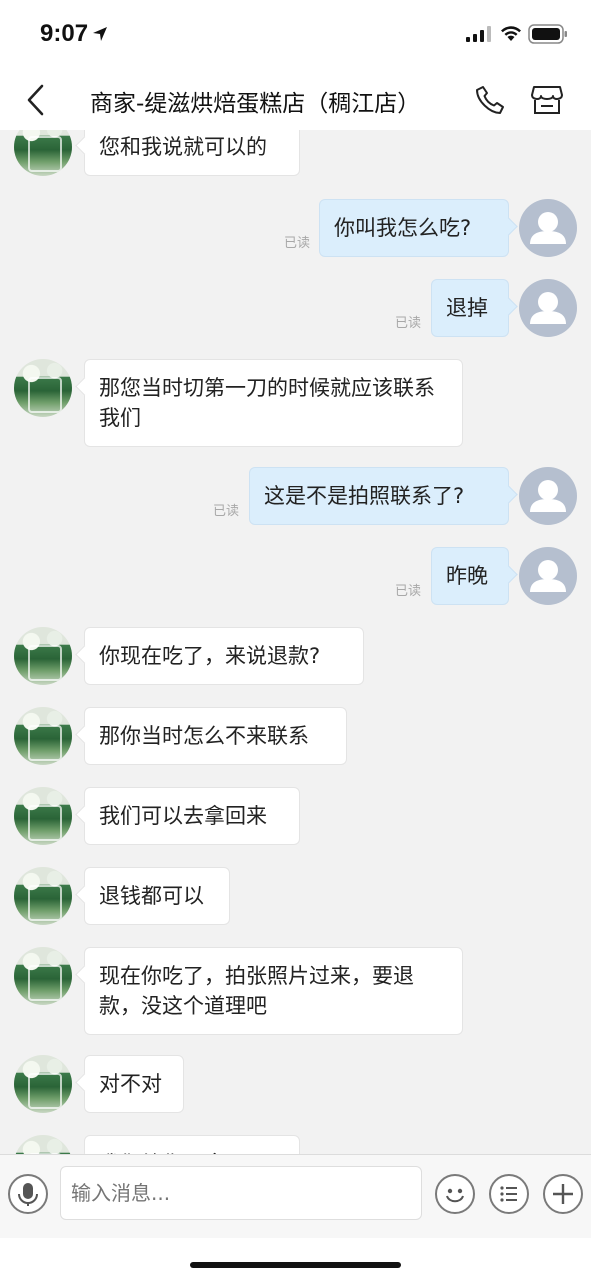  What do you see at coordinates (414, 228) in the screenshot?
I see `message-bubble: 你叫我怎么吃?` at bounding box center [414, 228].